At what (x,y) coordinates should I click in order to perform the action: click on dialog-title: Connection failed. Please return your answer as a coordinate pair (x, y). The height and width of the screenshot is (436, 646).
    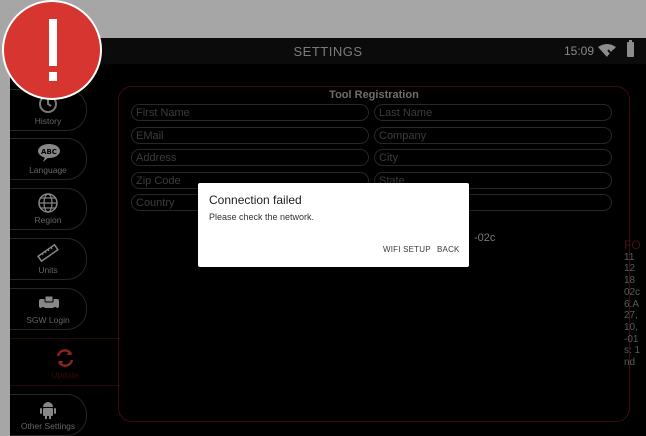
    Looking at the image, I should click on (255, 200).